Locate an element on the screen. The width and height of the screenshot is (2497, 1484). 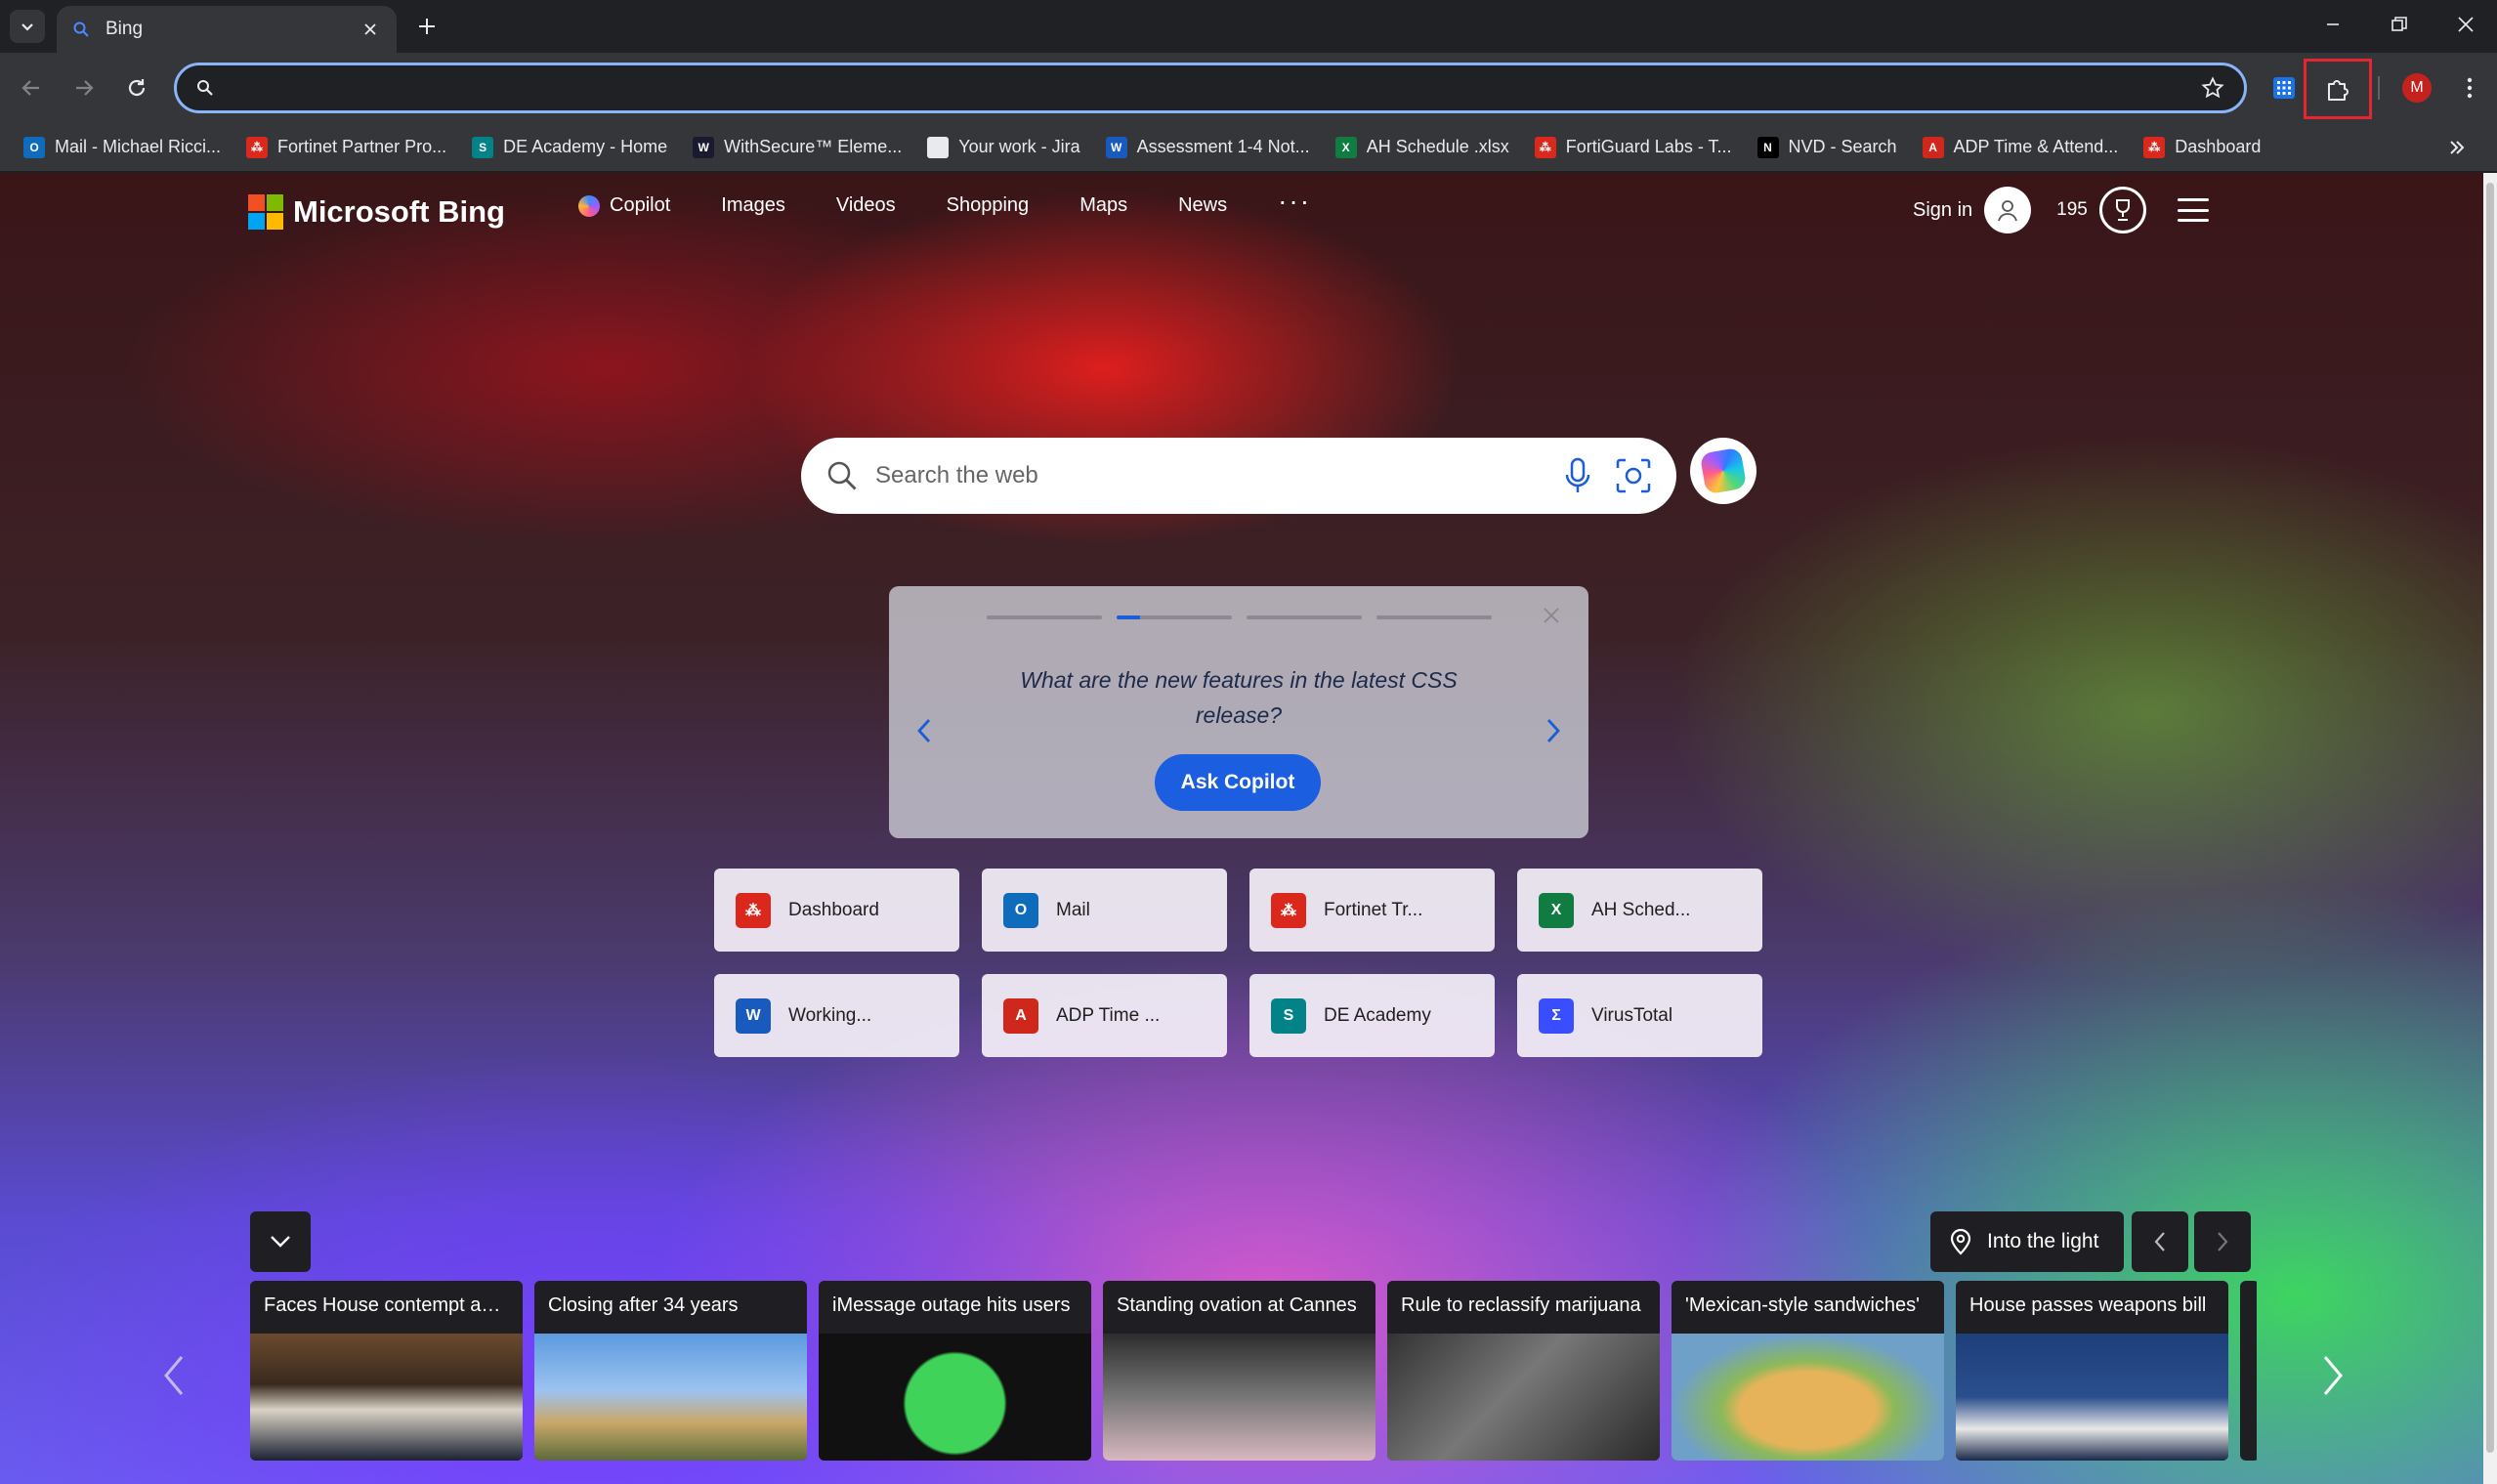
news-next-button is located at coordinates (2332, 1375).